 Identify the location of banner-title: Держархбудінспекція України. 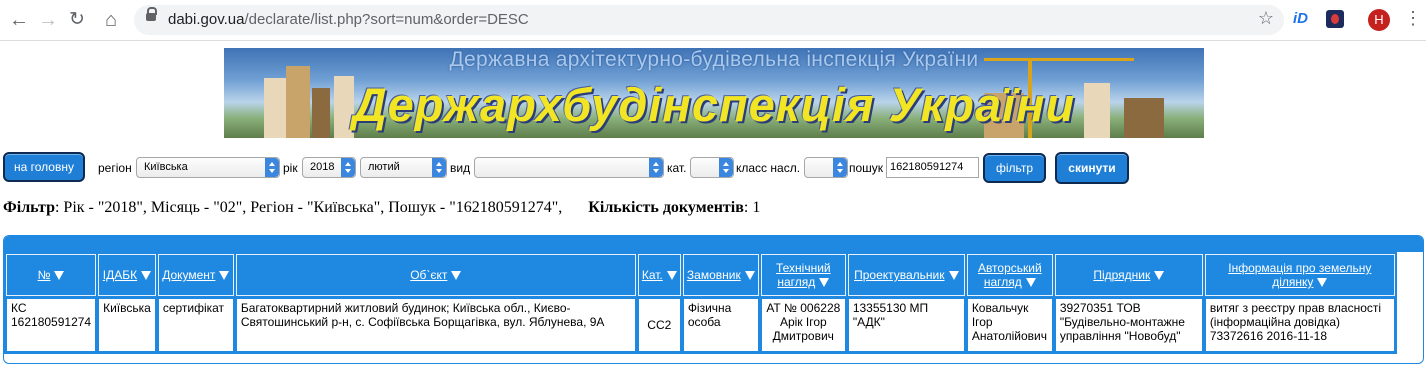
(714, 104).